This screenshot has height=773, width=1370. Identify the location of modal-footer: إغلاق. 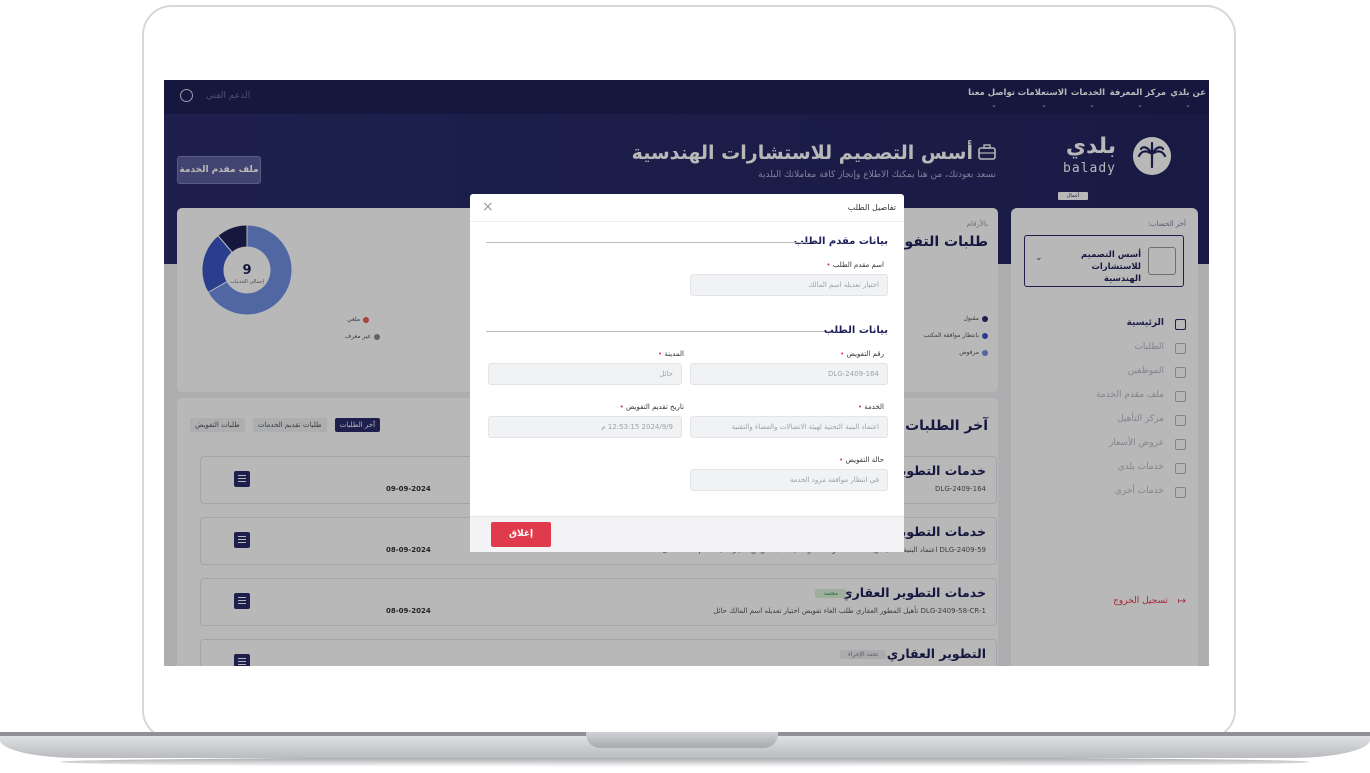
(687, 534).